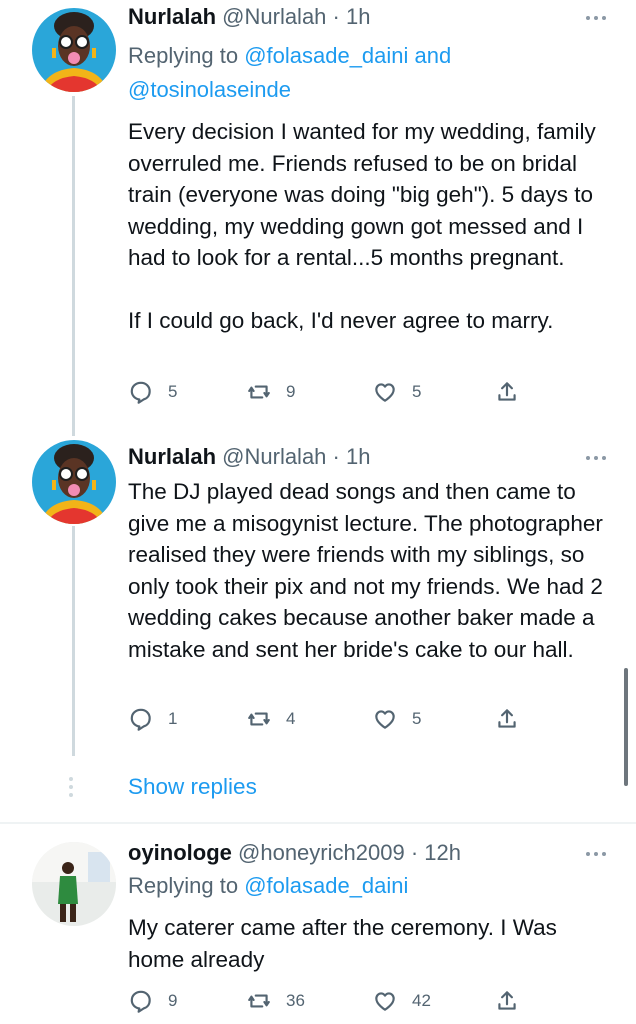 Image resolution: width=636 pixels, height=1024 pixels. I want to click on retweet-count: 9, so click(291, 391).